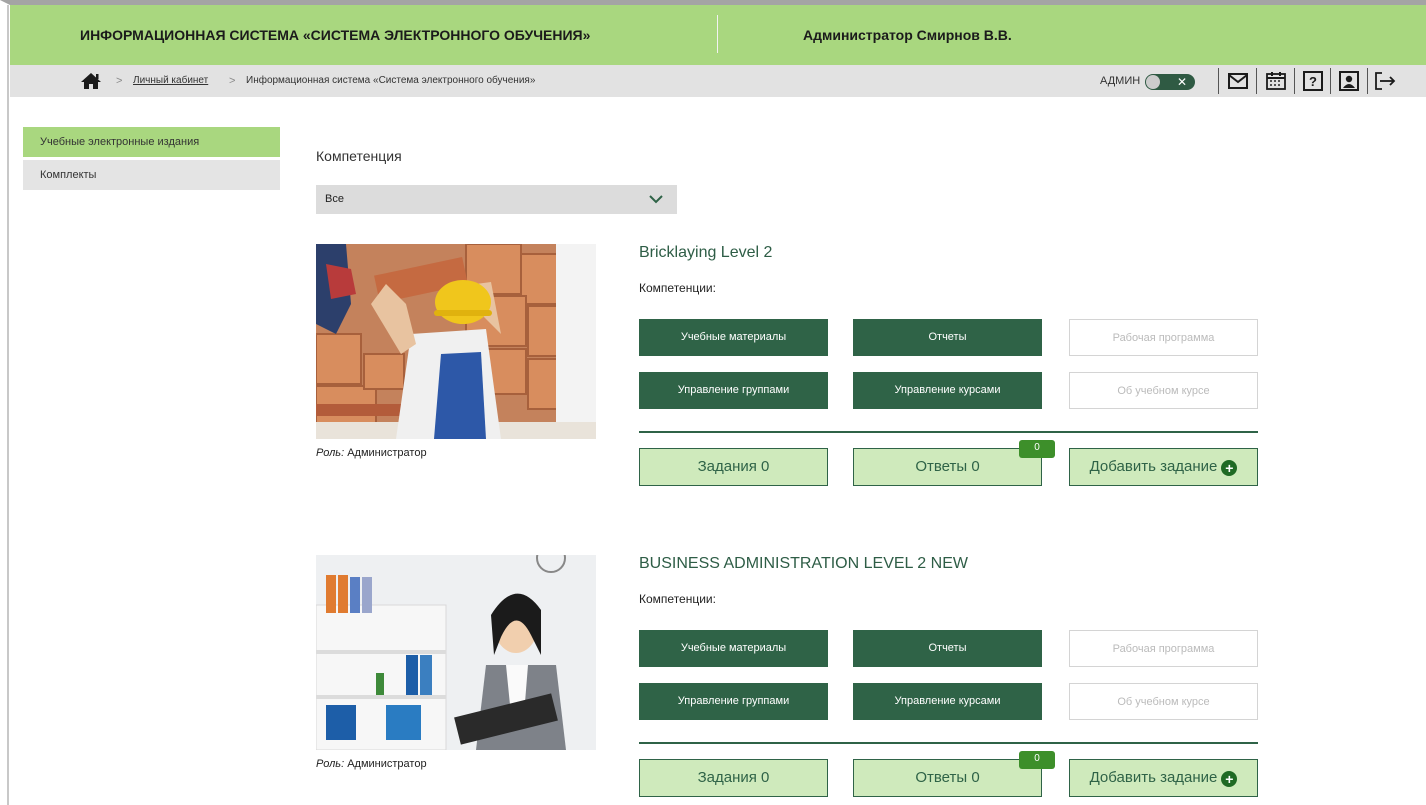  I want to click on logout-icon, so click(1385, 81).